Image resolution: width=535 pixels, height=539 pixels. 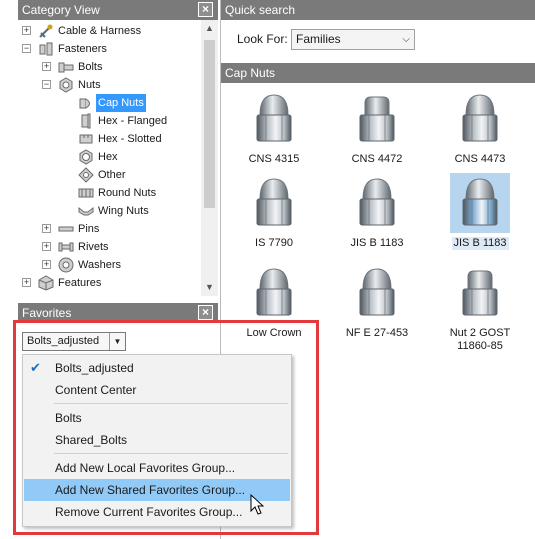 I want to click on tree-item-cap-nuts: Cap Nuts, so click(x=109, y=103).